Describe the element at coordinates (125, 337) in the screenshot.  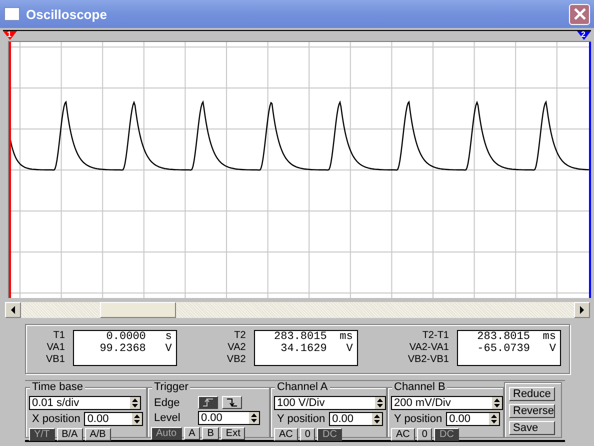
I see `readout-value: 0.0000` at that location.